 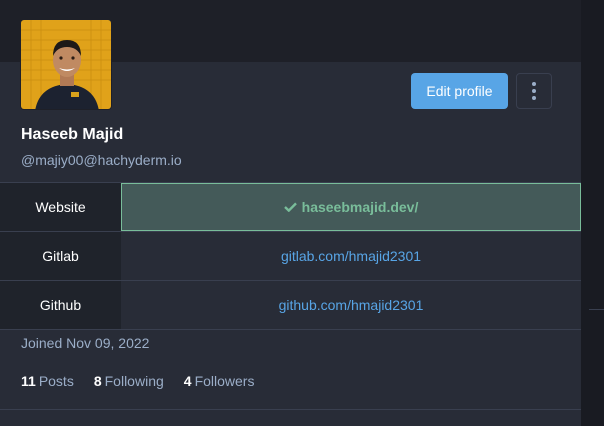 I want to click on verified-check-icon, so click(x=290, y=207).